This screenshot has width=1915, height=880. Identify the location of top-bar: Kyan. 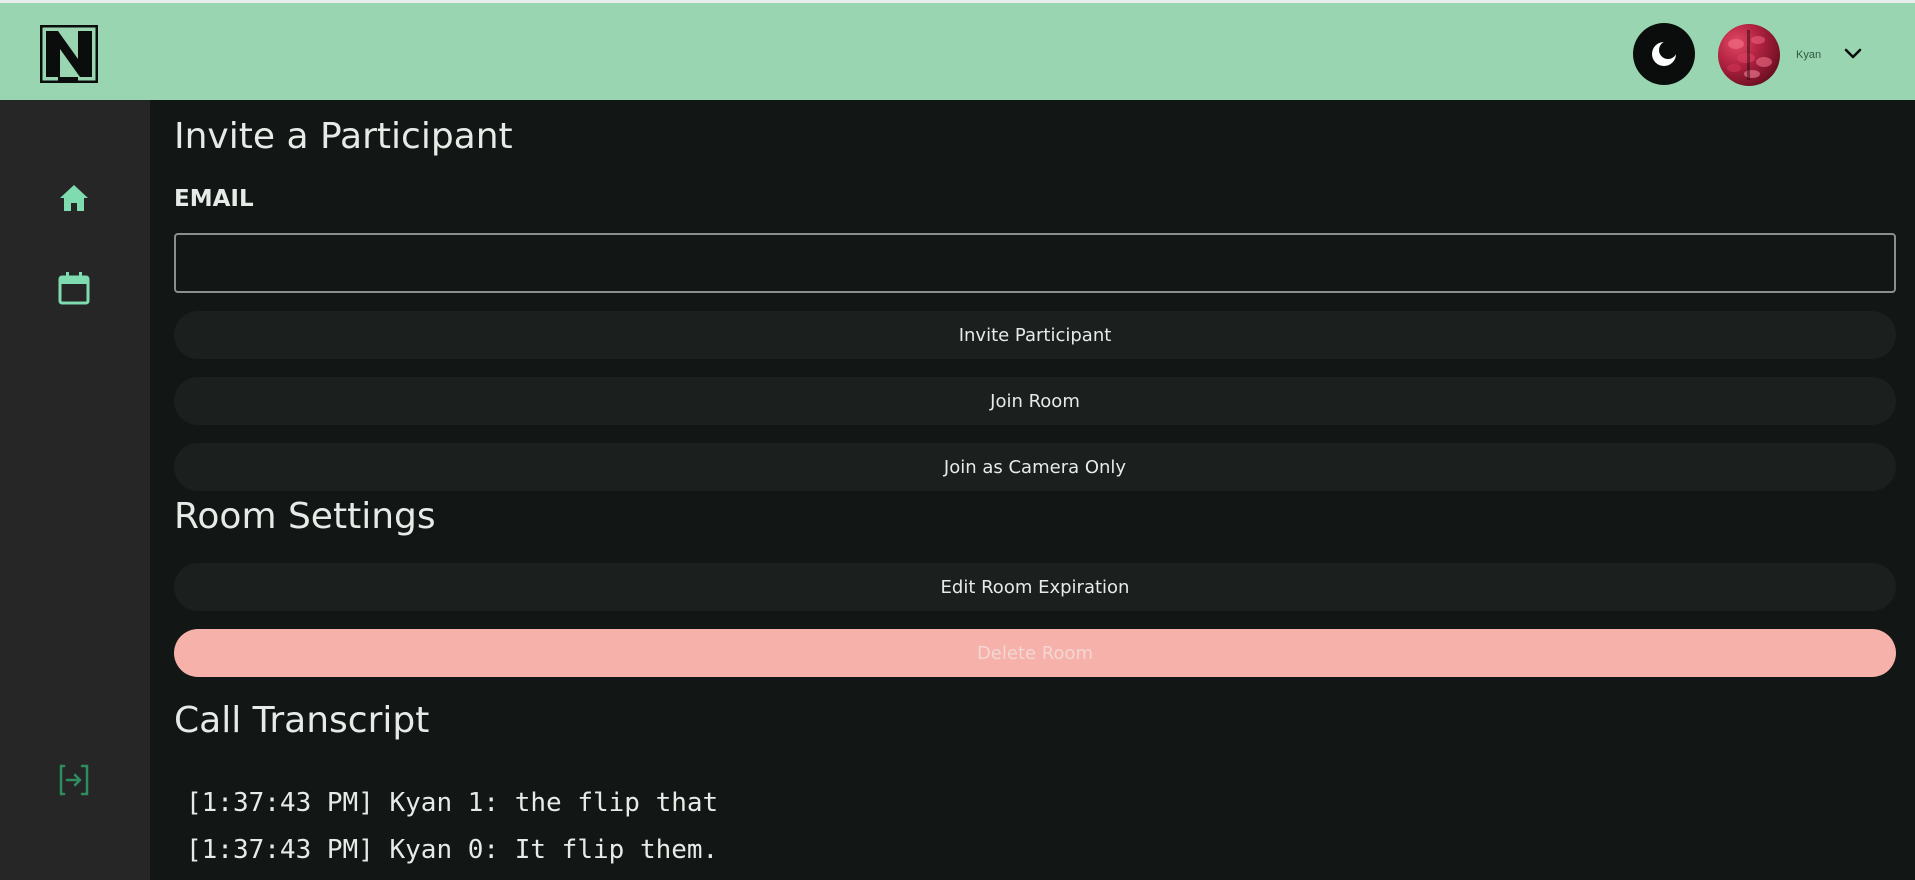
(957, 50).